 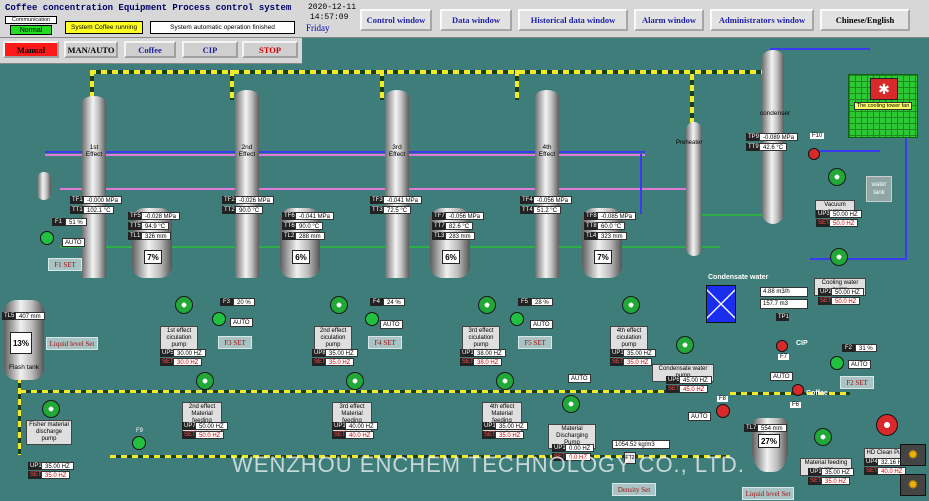 I want to click on f7-auto-label: AUTO, so click(x=781, y=376).